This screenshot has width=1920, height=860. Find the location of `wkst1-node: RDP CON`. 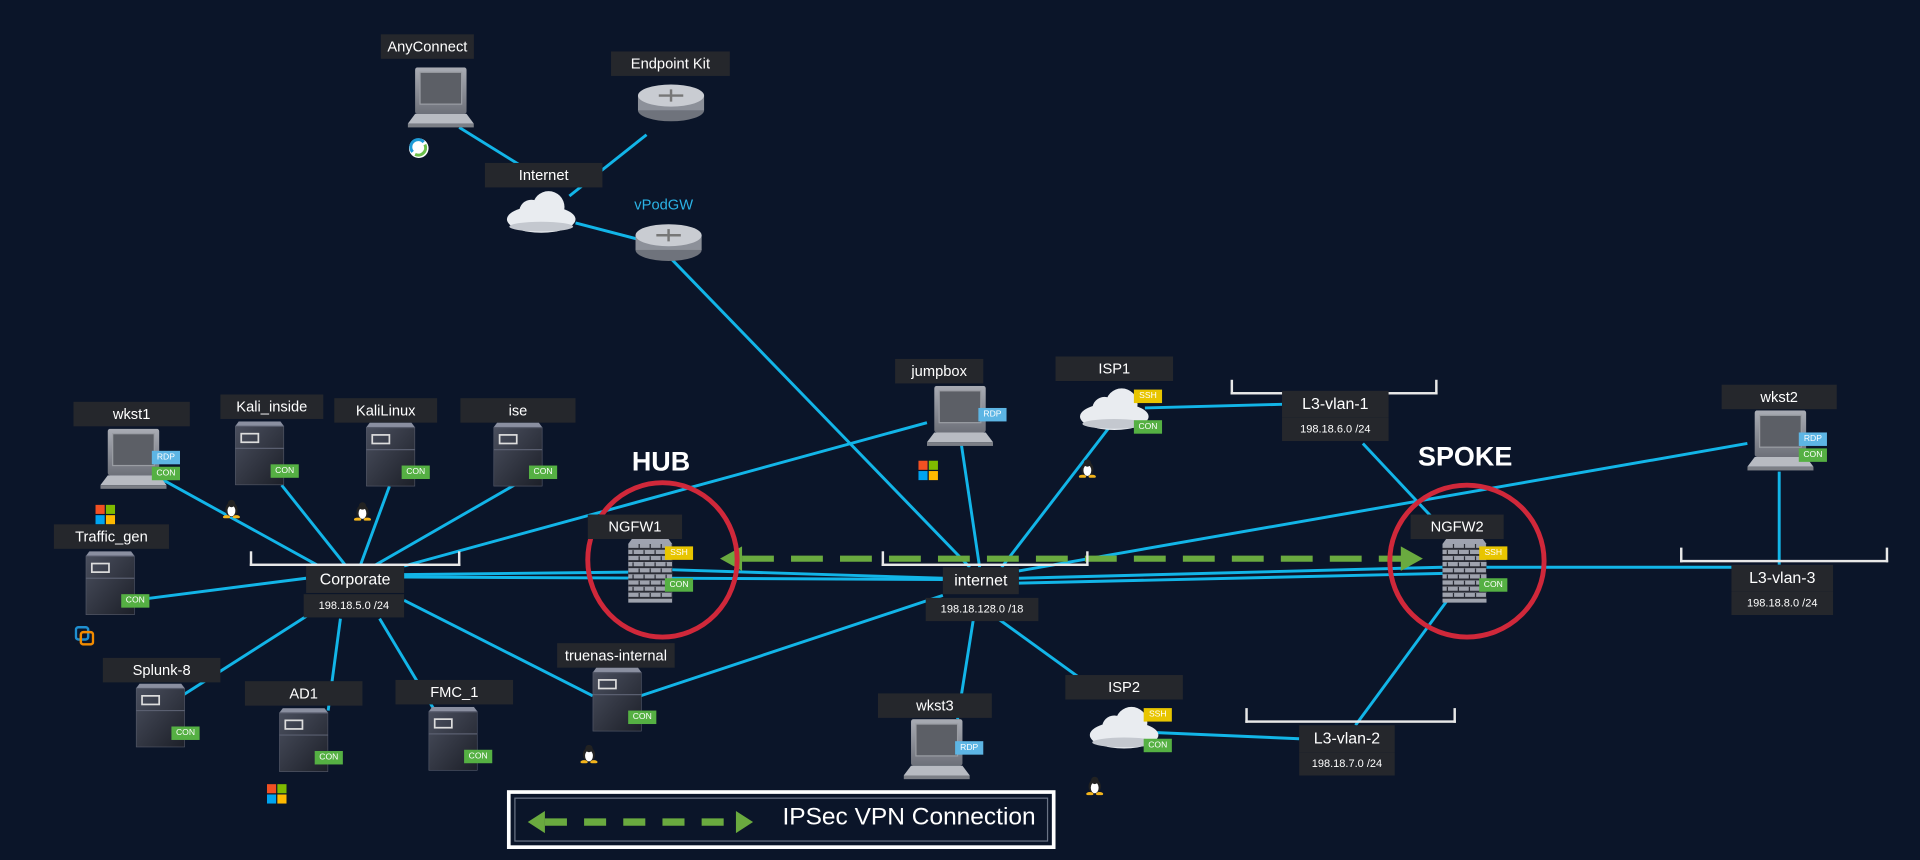

wkst1-node: RDP CON is located at coordinates (140, 462).